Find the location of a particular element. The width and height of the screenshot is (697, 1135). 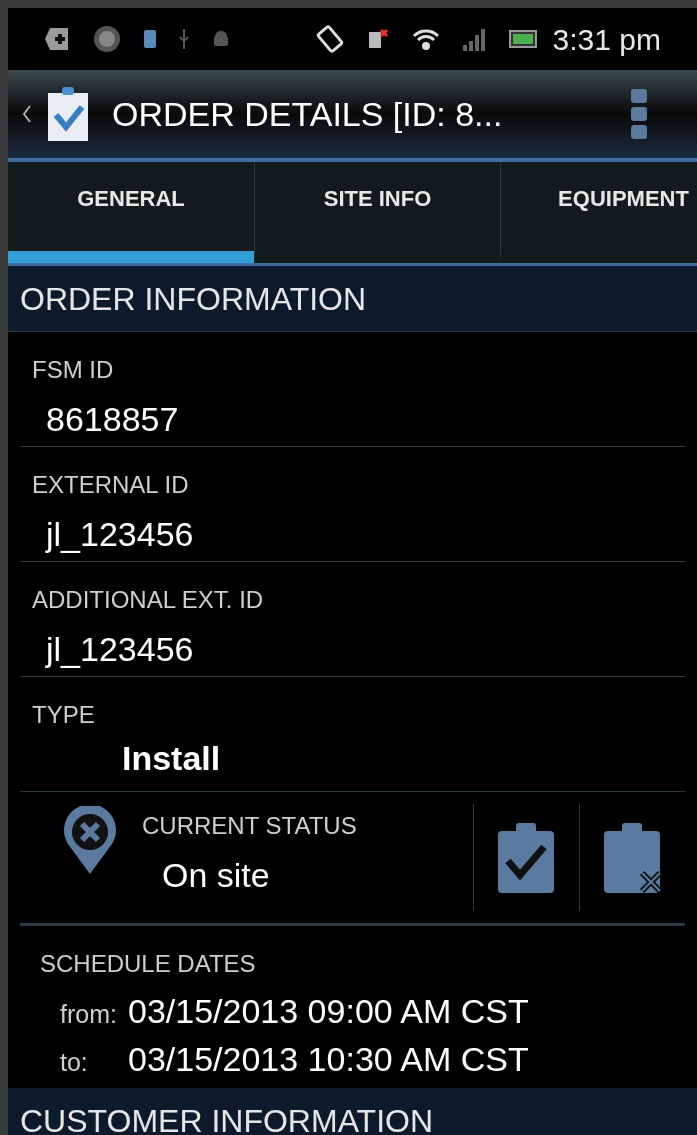

tab: SITE INFO is located at coordinates (377, 212).